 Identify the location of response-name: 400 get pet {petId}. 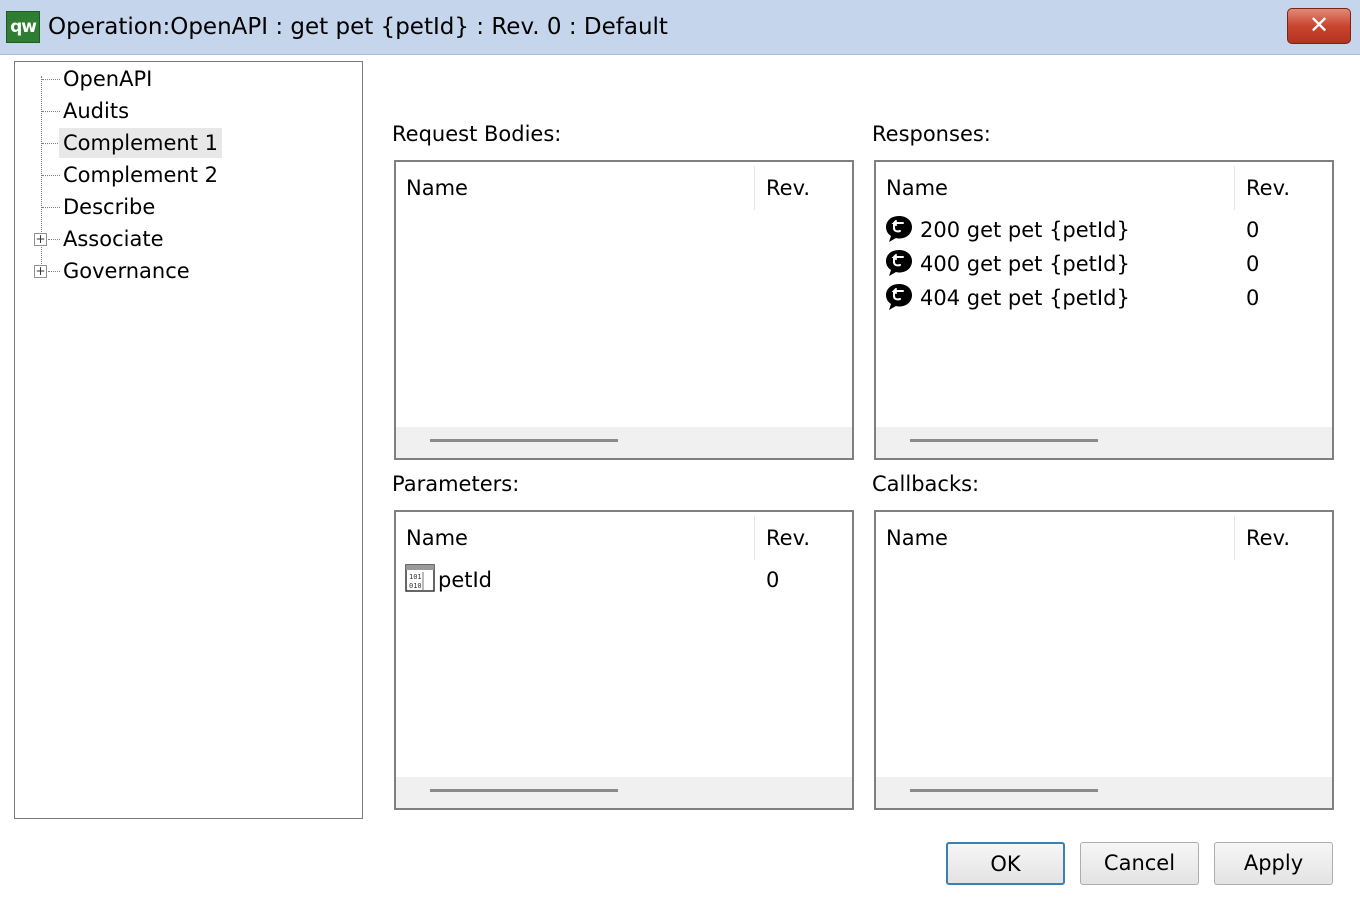
(1025, 264).